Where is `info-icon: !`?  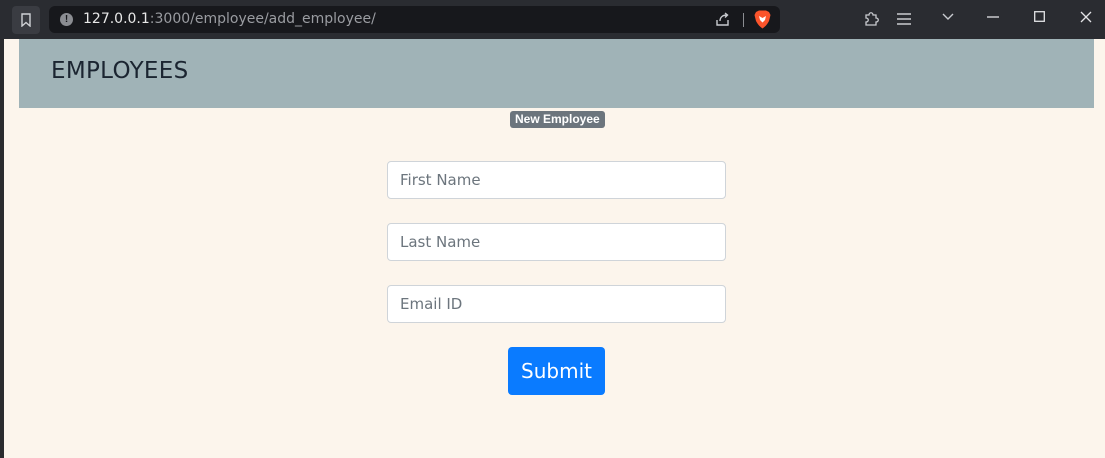 info-icon: ! is located at coordinates (66, 19).